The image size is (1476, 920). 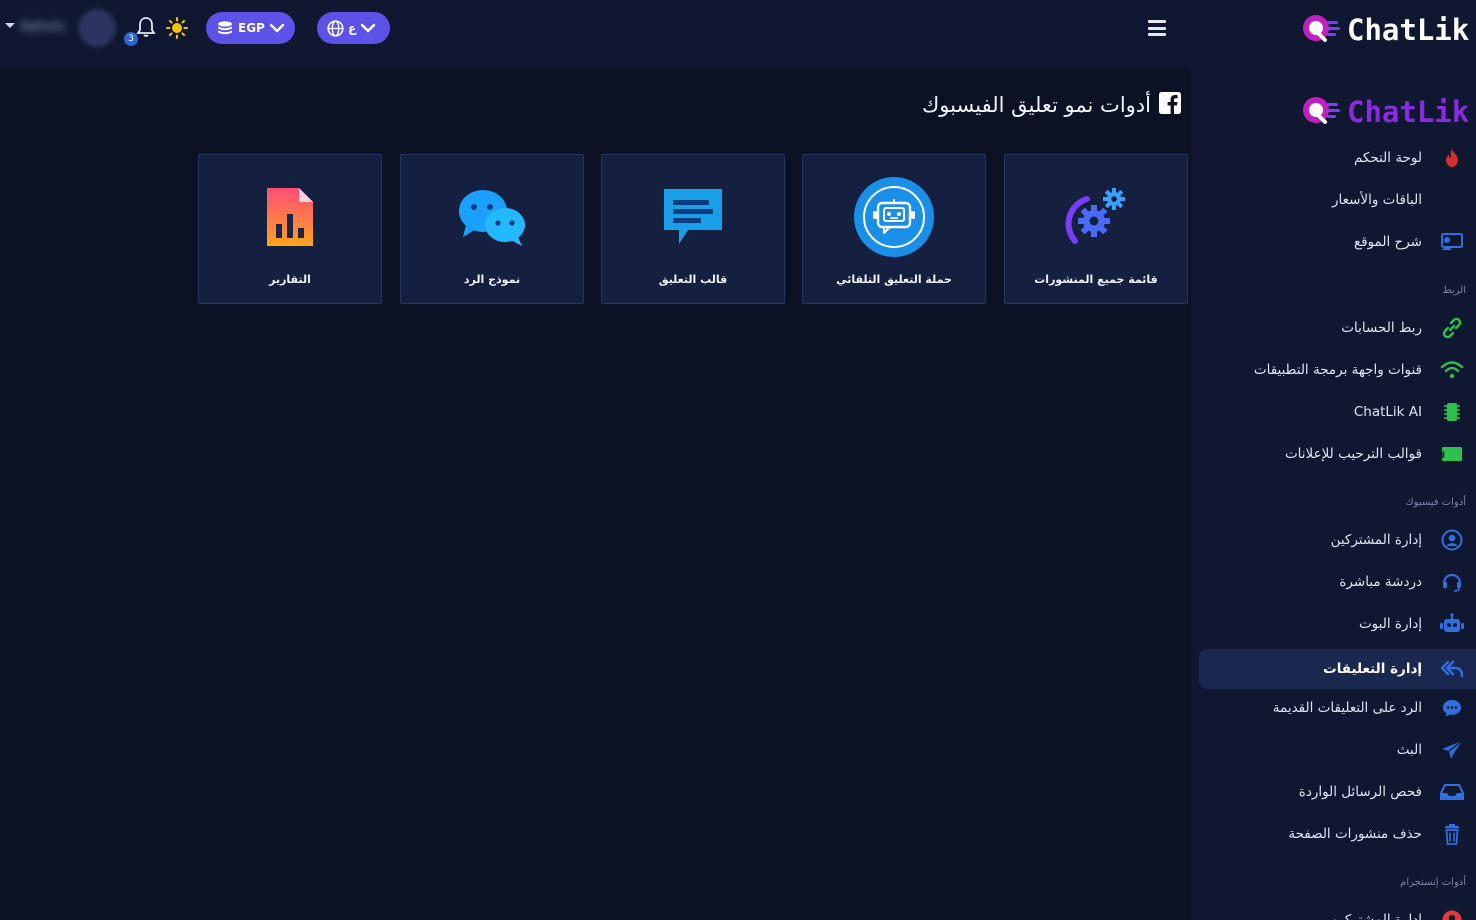 I want to click on headset-icon, so click(x=1452, y=582).